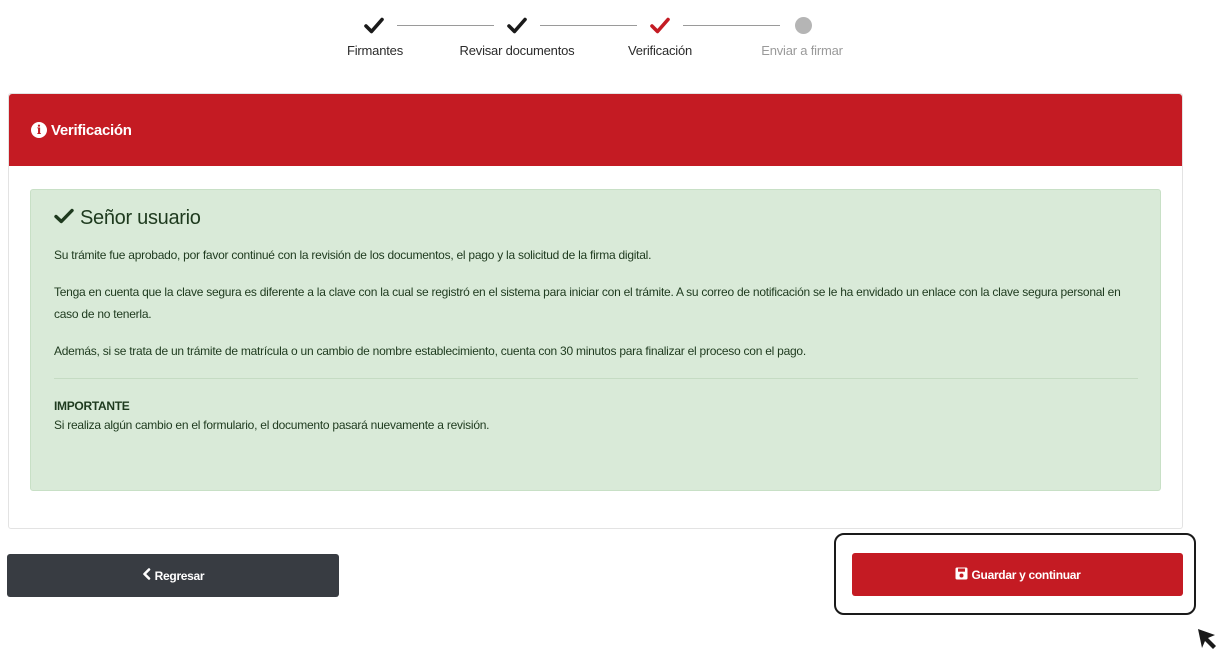 Image resolution: width=1218 pixels, height=650 pixels. I want to click on step-label-revisar-documentos: Revisar documentos, so click(517, 50).